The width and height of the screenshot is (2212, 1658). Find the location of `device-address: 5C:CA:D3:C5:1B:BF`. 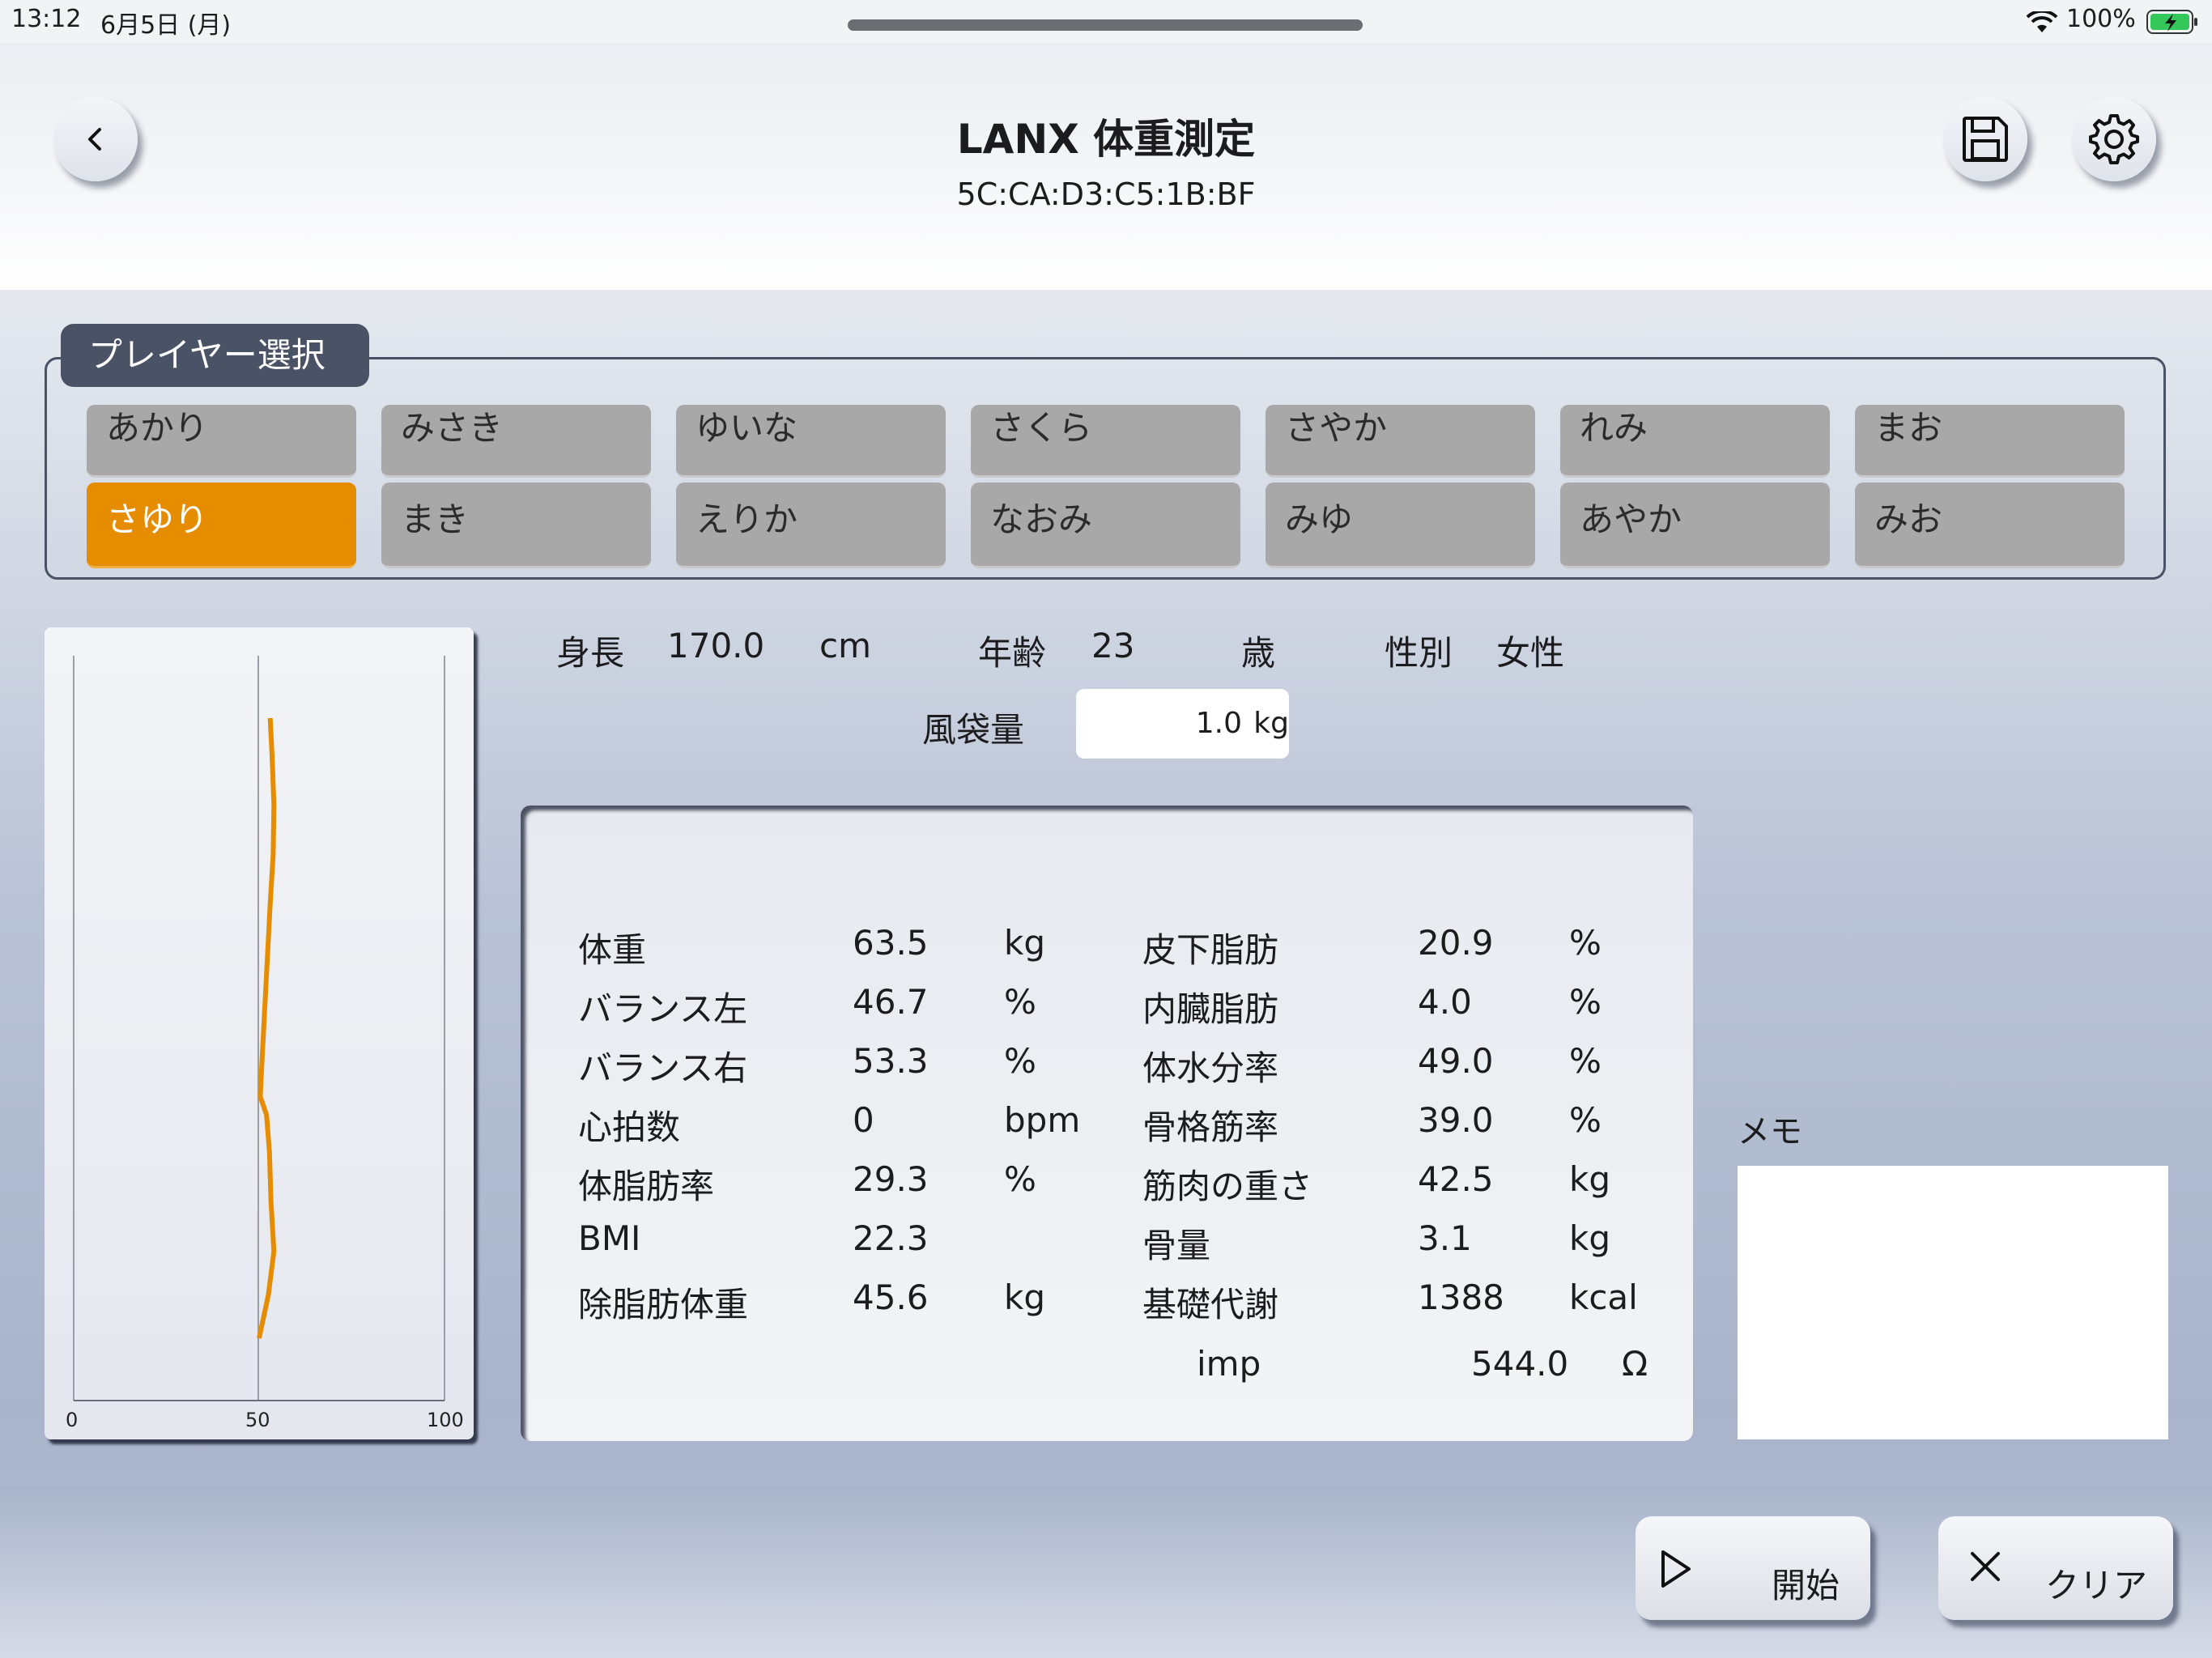

device-address: 5C:CA:D3:C5:1B:BF is located at coordinates (1106, 194).